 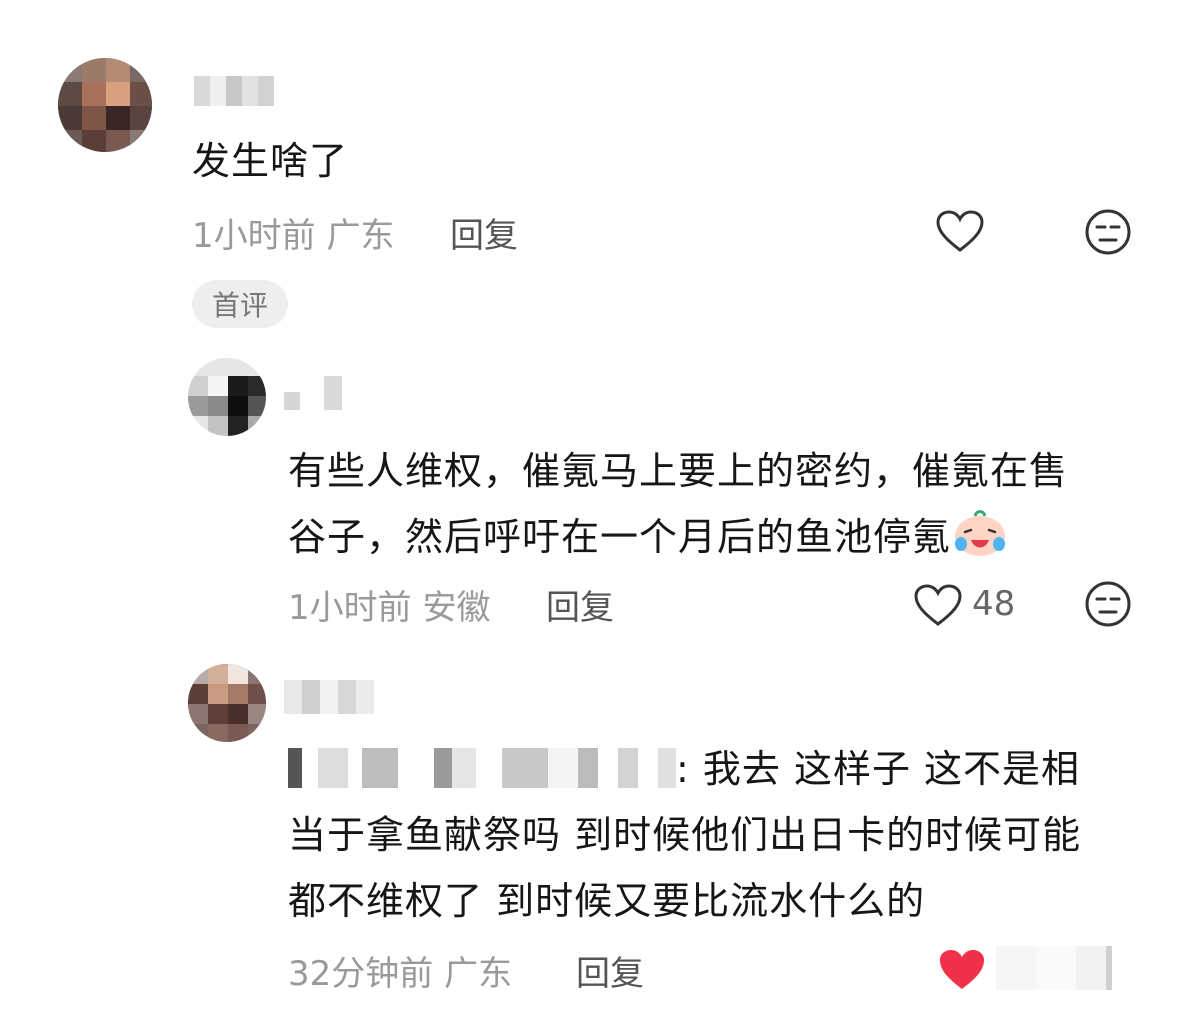 What do you see at coordinates (400, 974) in the screenshot?
I see `comment-meta: 32分钟前 广东` at bounding box center [400, 974].